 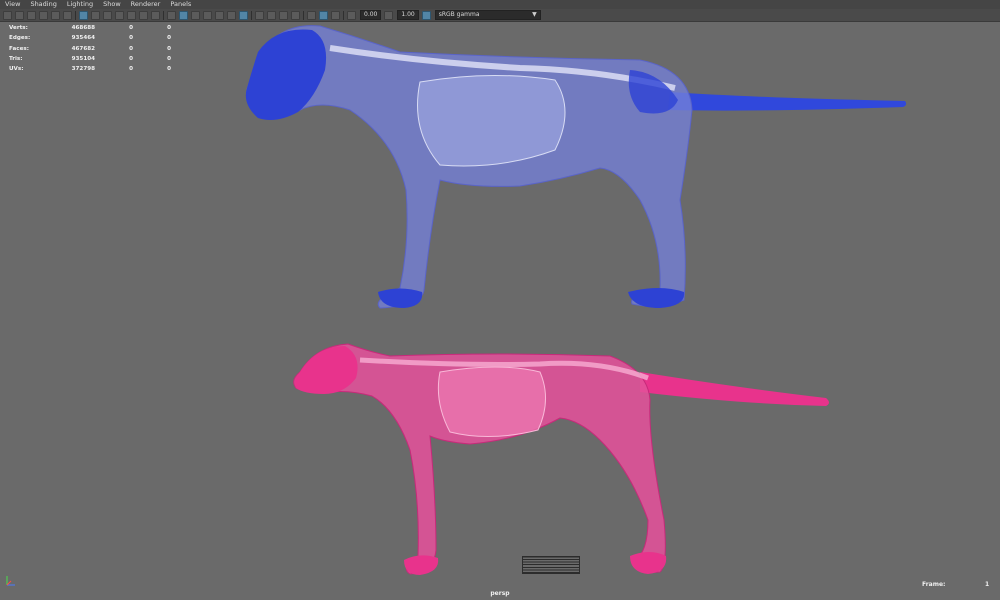 I want to click on grid-icon, so click(x=83, y=15).